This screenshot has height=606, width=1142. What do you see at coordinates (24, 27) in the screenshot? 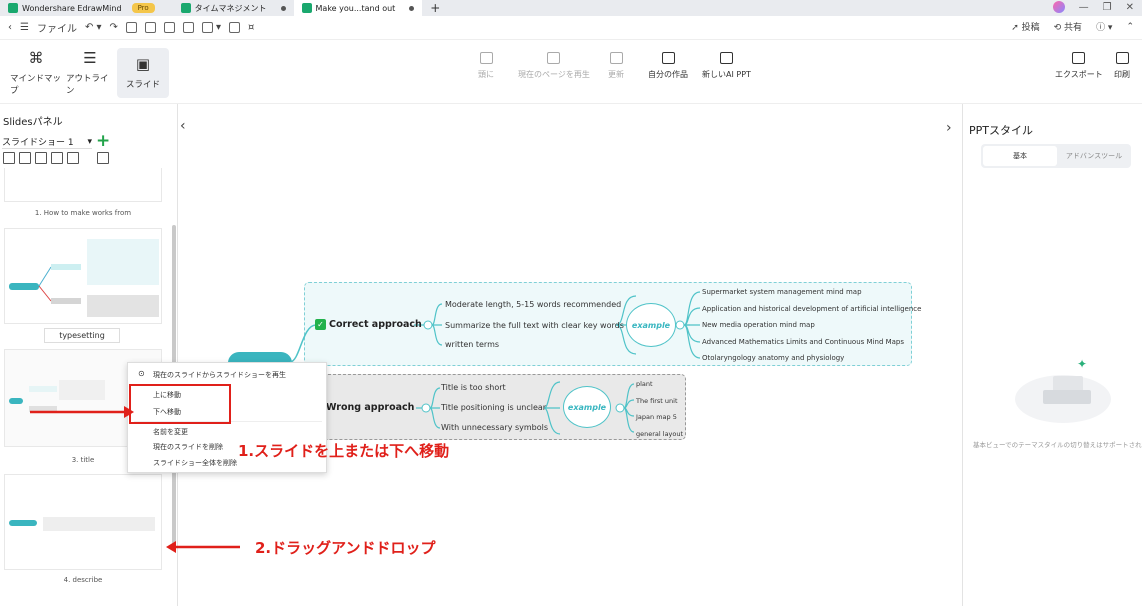
I see `menu-icon: ☰` at bounding box center [24, 27].